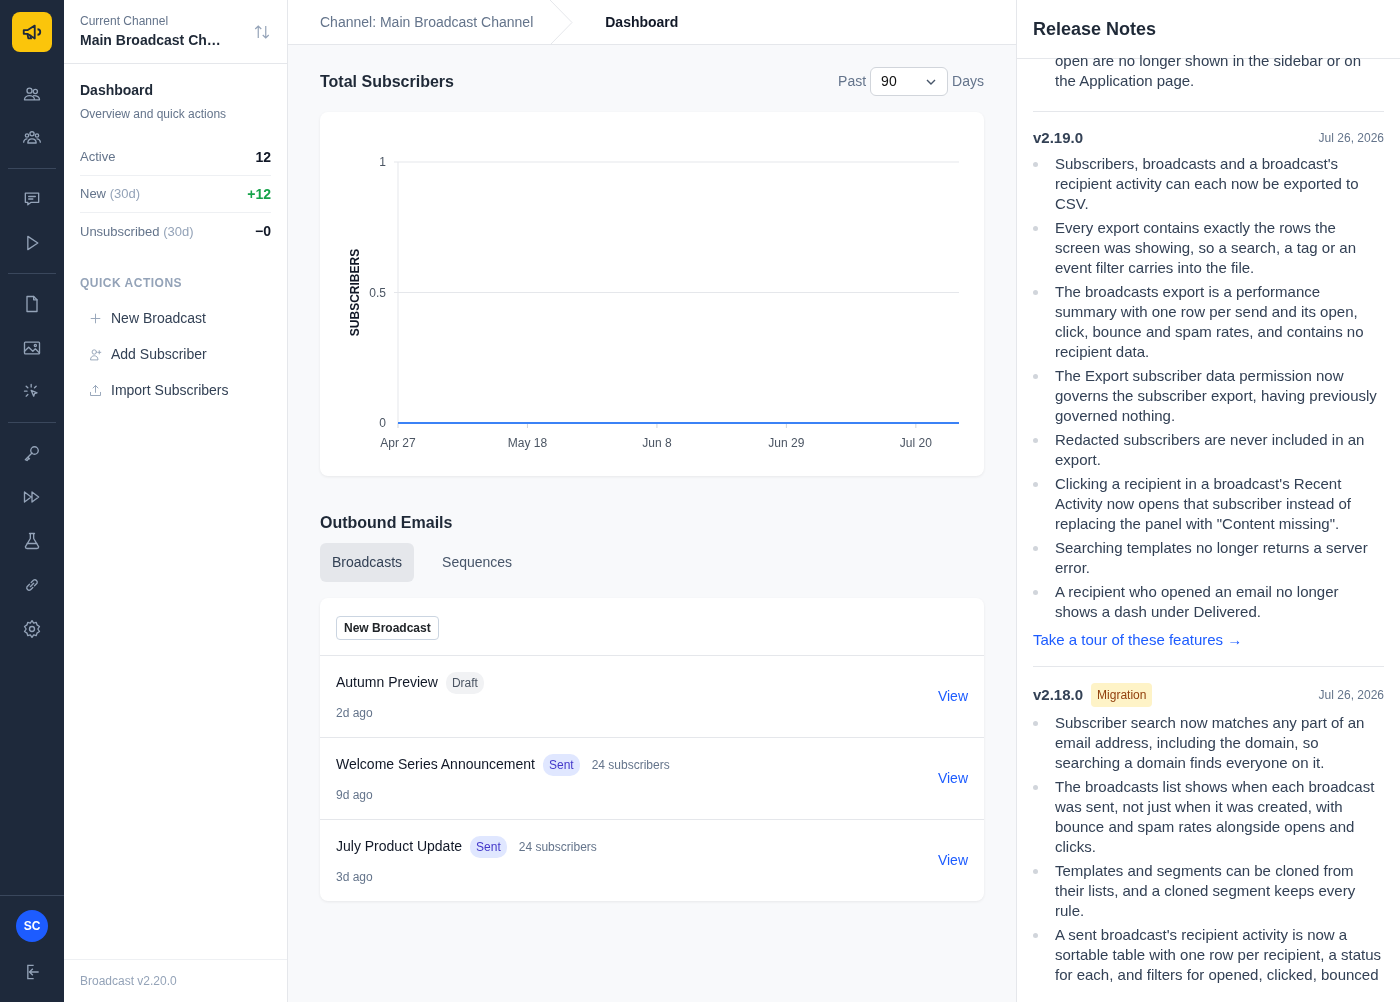 Image resolution: width=1400 pixels, height=1002 pixels. What do you see at coordinates (786, 443) in the screenshot?
I see `x-tick-label: Jun 29` at bounding box center [786, 443].